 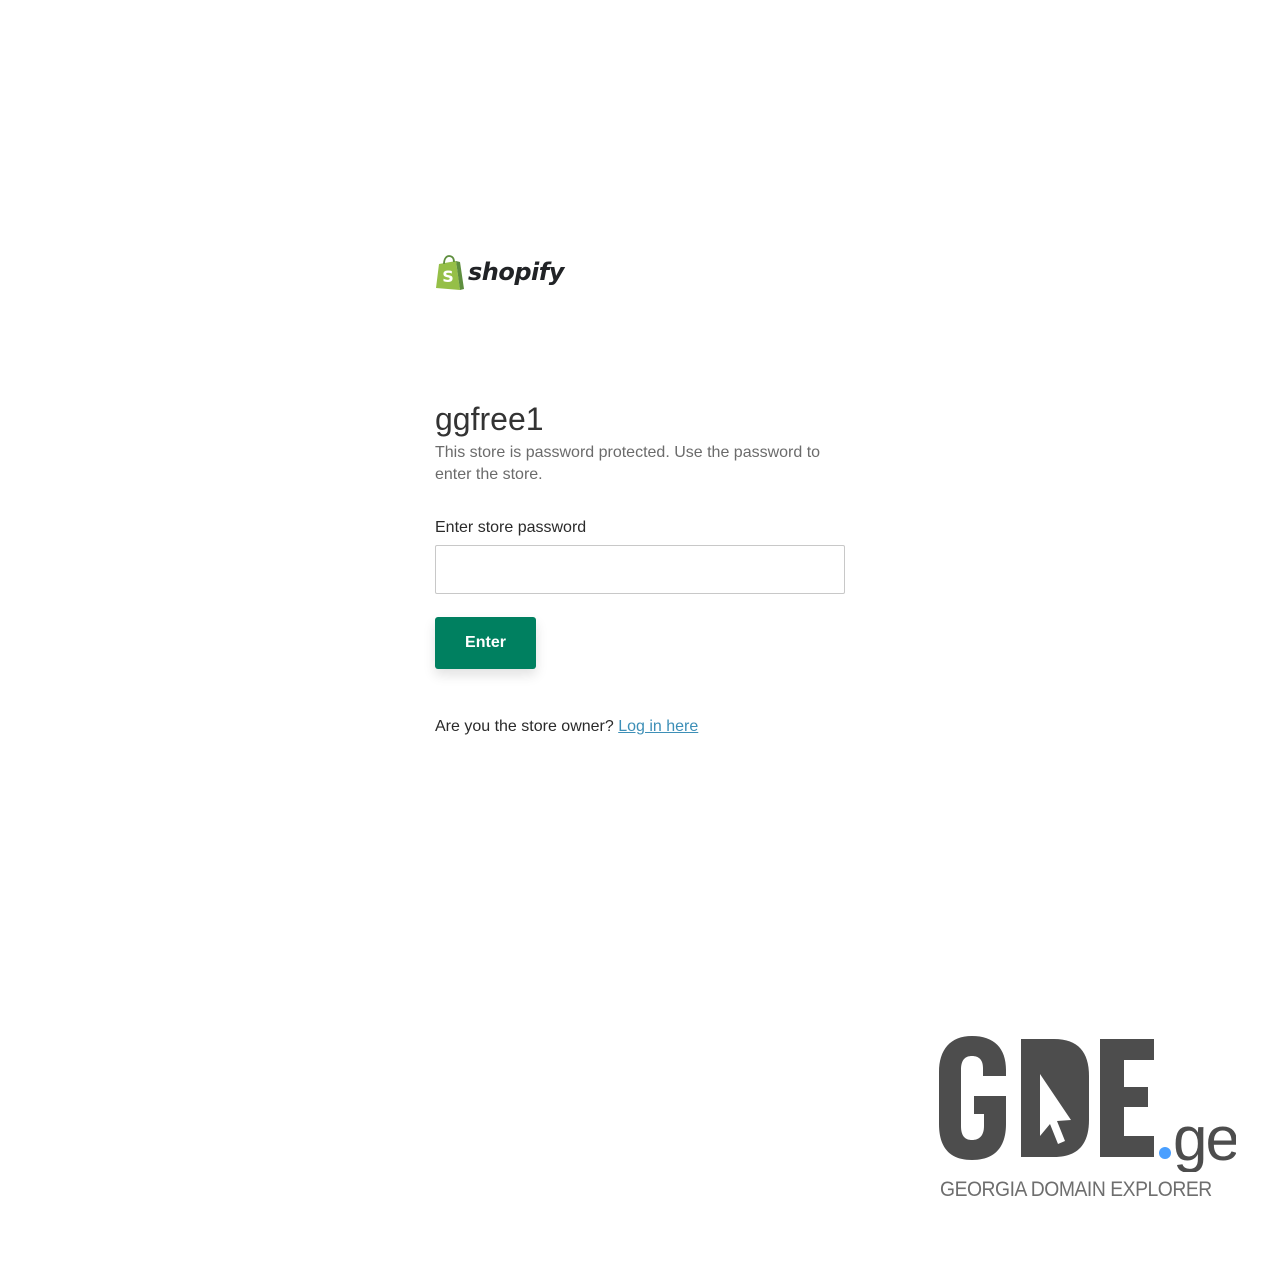 I want to click on password-input, so click(x=640, y=569).